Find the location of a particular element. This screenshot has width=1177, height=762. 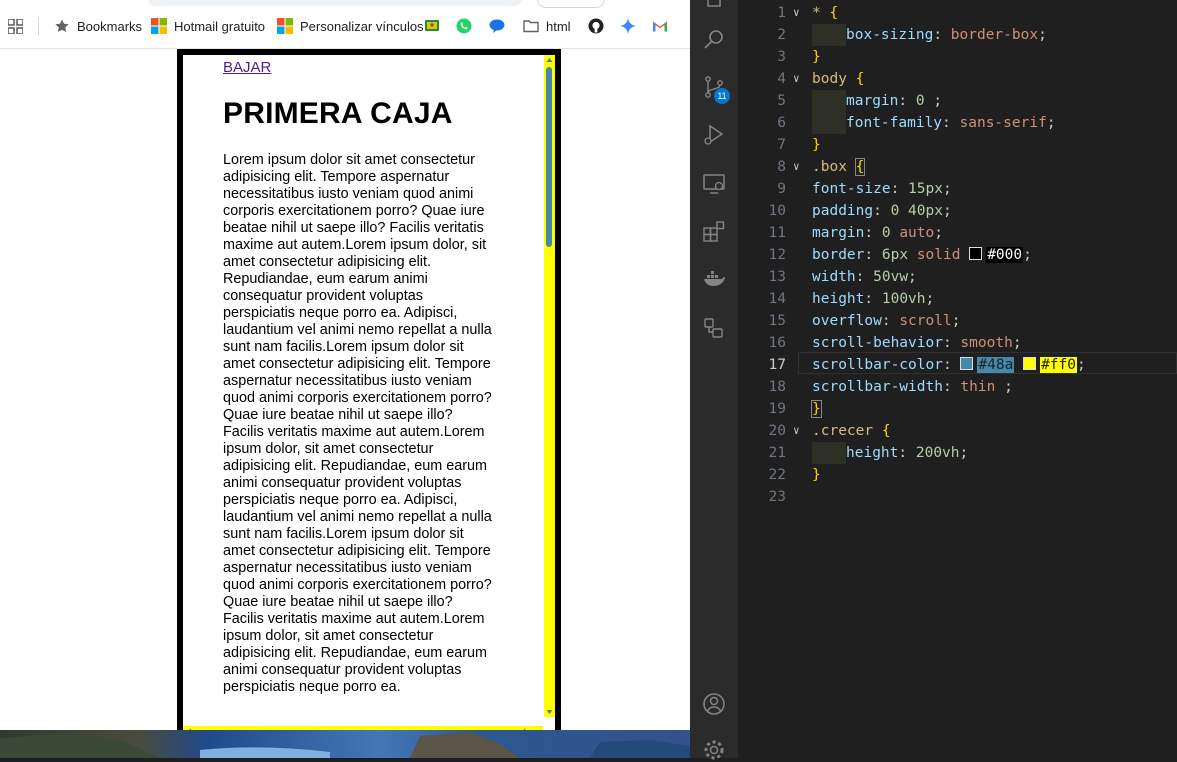

code-text: body { is located at coordinates (838, 79).